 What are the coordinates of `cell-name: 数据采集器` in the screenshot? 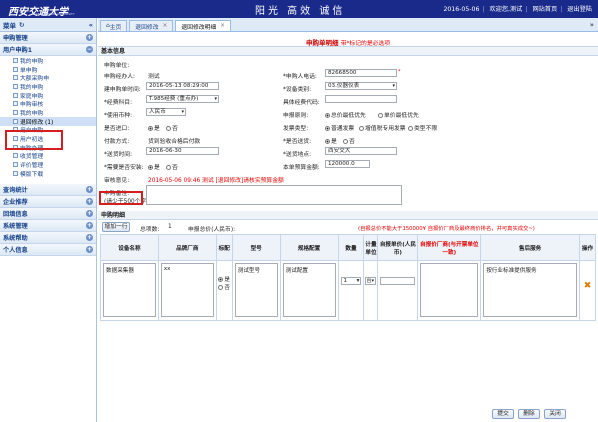 It's located at (129, 290).